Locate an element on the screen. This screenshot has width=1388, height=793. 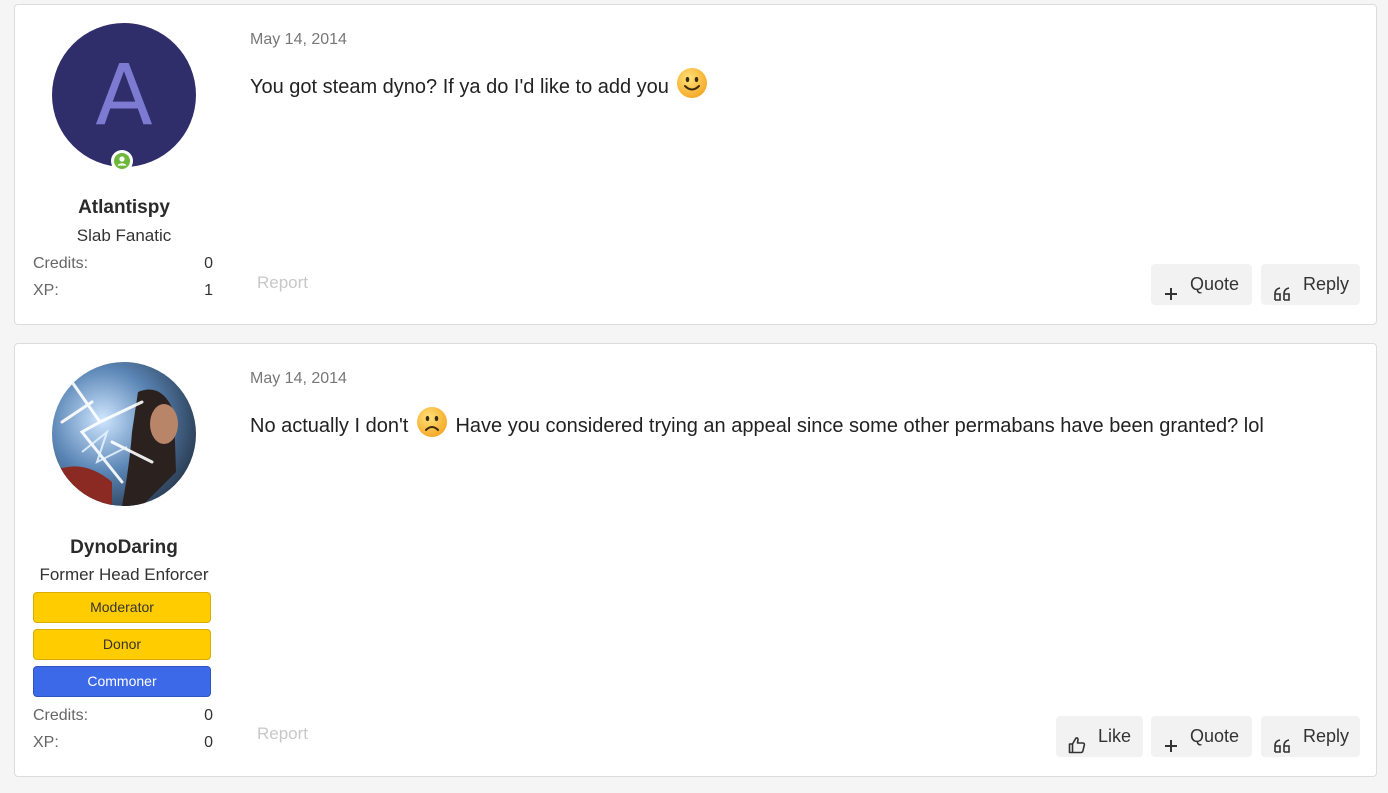
online-status-icon is located at coordinates (122, 161).